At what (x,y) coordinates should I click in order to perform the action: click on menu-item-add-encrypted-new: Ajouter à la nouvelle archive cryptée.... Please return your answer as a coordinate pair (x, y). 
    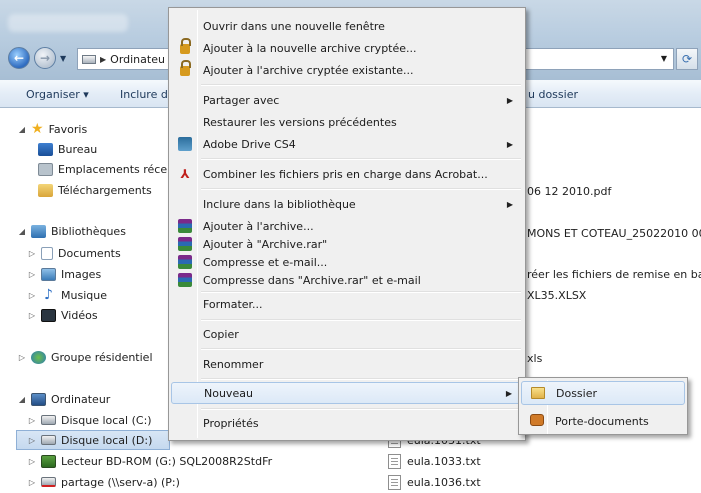
    Looking at the image, I should click on (347, 48).